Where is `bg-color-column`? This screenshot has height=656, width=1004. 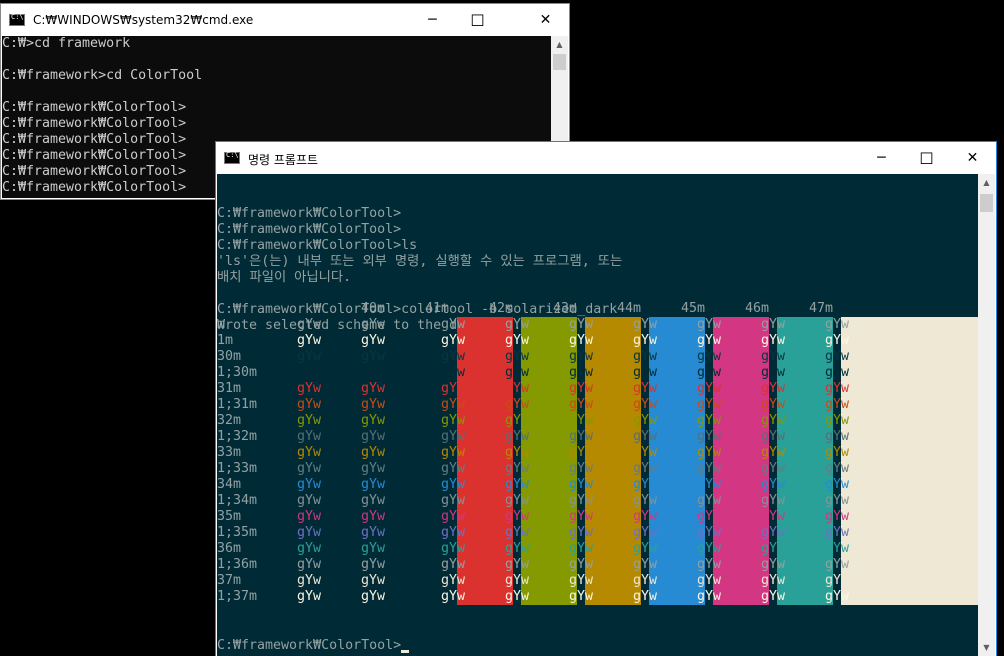
bg-color-column is located at coordinates (909, 461).